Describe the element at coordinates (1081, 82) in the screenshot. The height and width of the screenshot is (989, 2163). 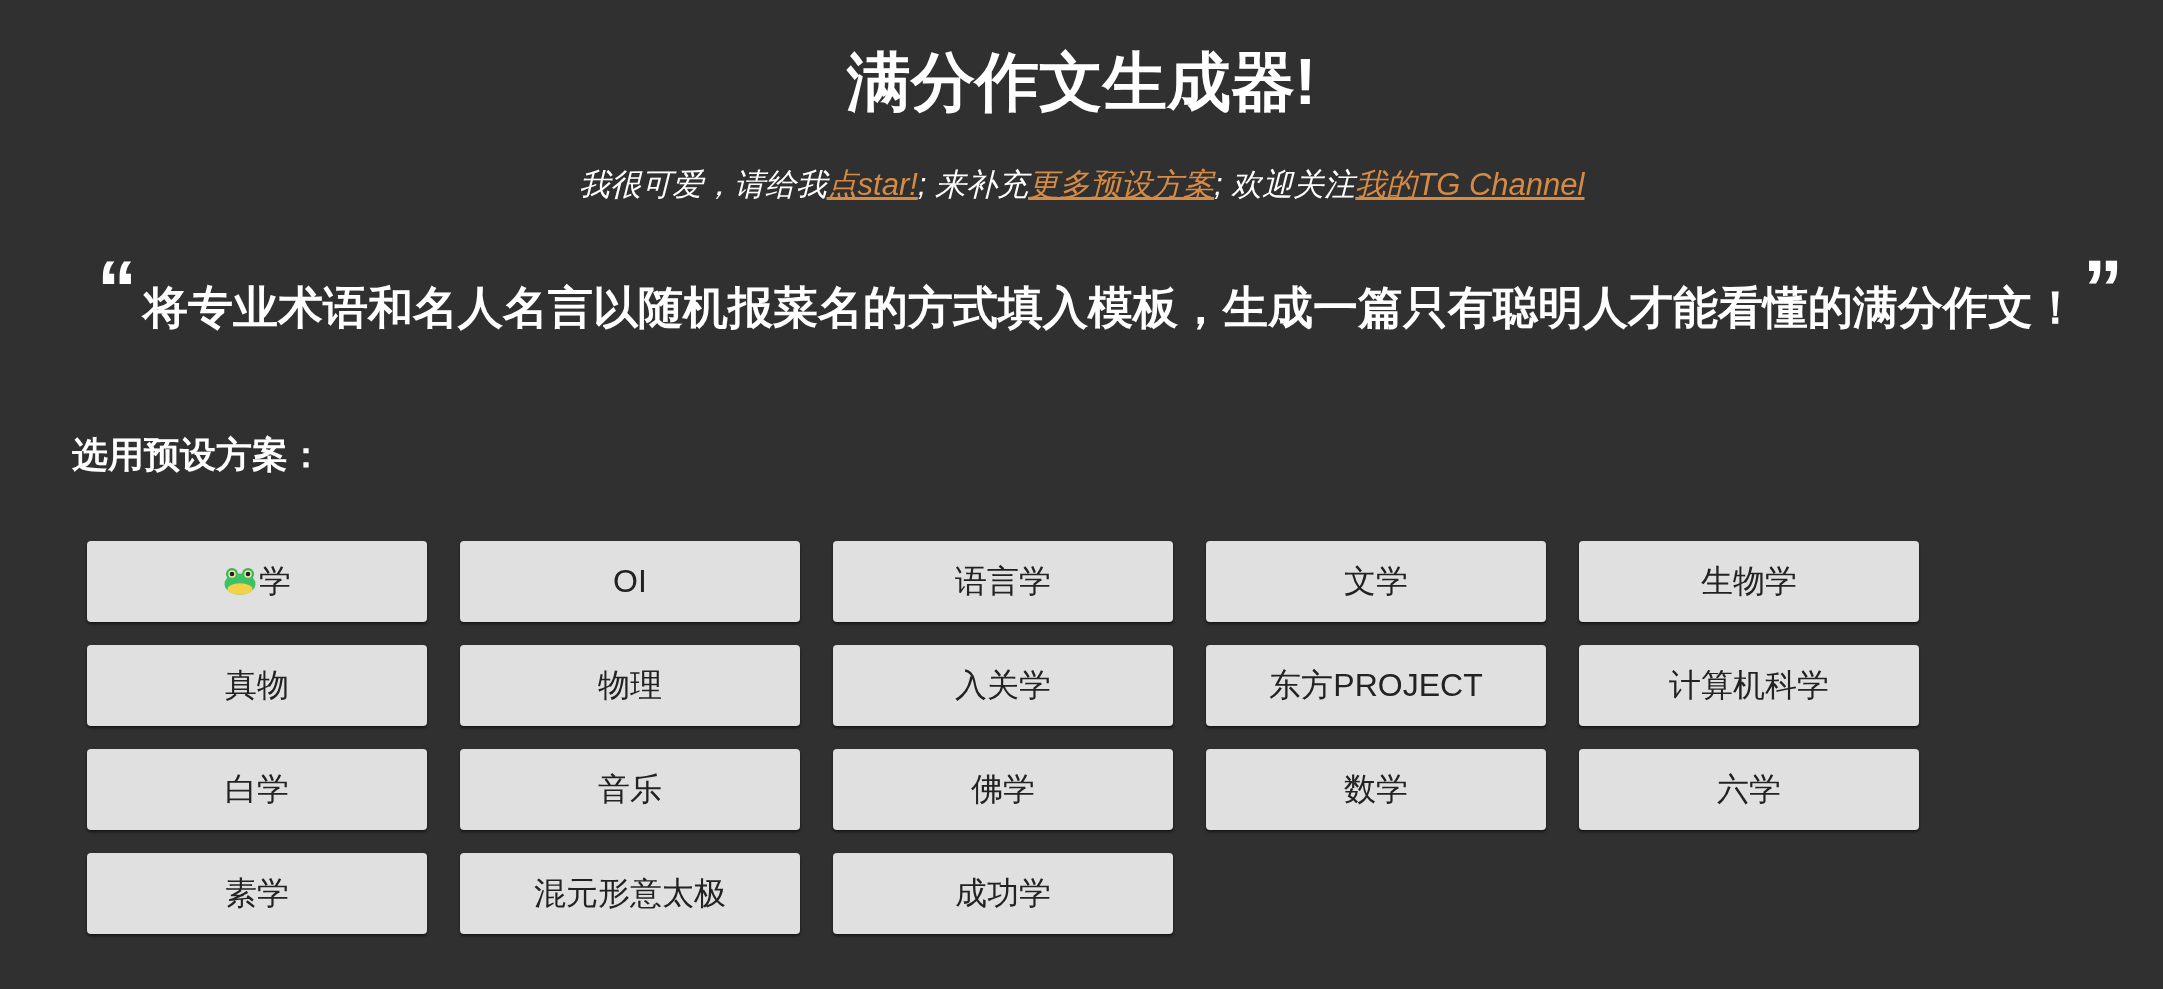
I see `page-title: 满分作文生成器!` at that location.